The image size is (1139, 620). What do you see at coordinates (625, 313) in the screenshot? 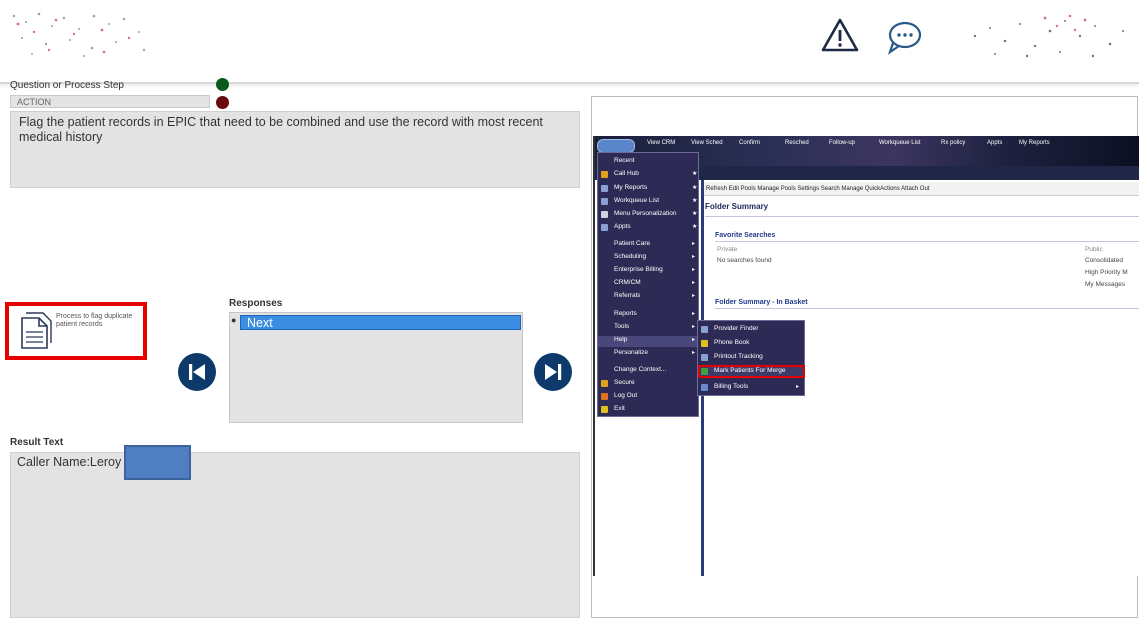
I see `menu-item: Reports` at bounding box center [625, 313].